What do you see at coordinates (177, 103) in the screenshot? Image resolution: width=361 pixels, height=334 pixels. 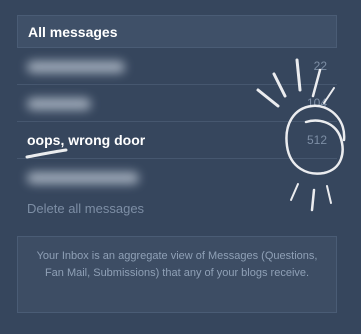 I see `message-row: 104` at bounding box center [177, 103].